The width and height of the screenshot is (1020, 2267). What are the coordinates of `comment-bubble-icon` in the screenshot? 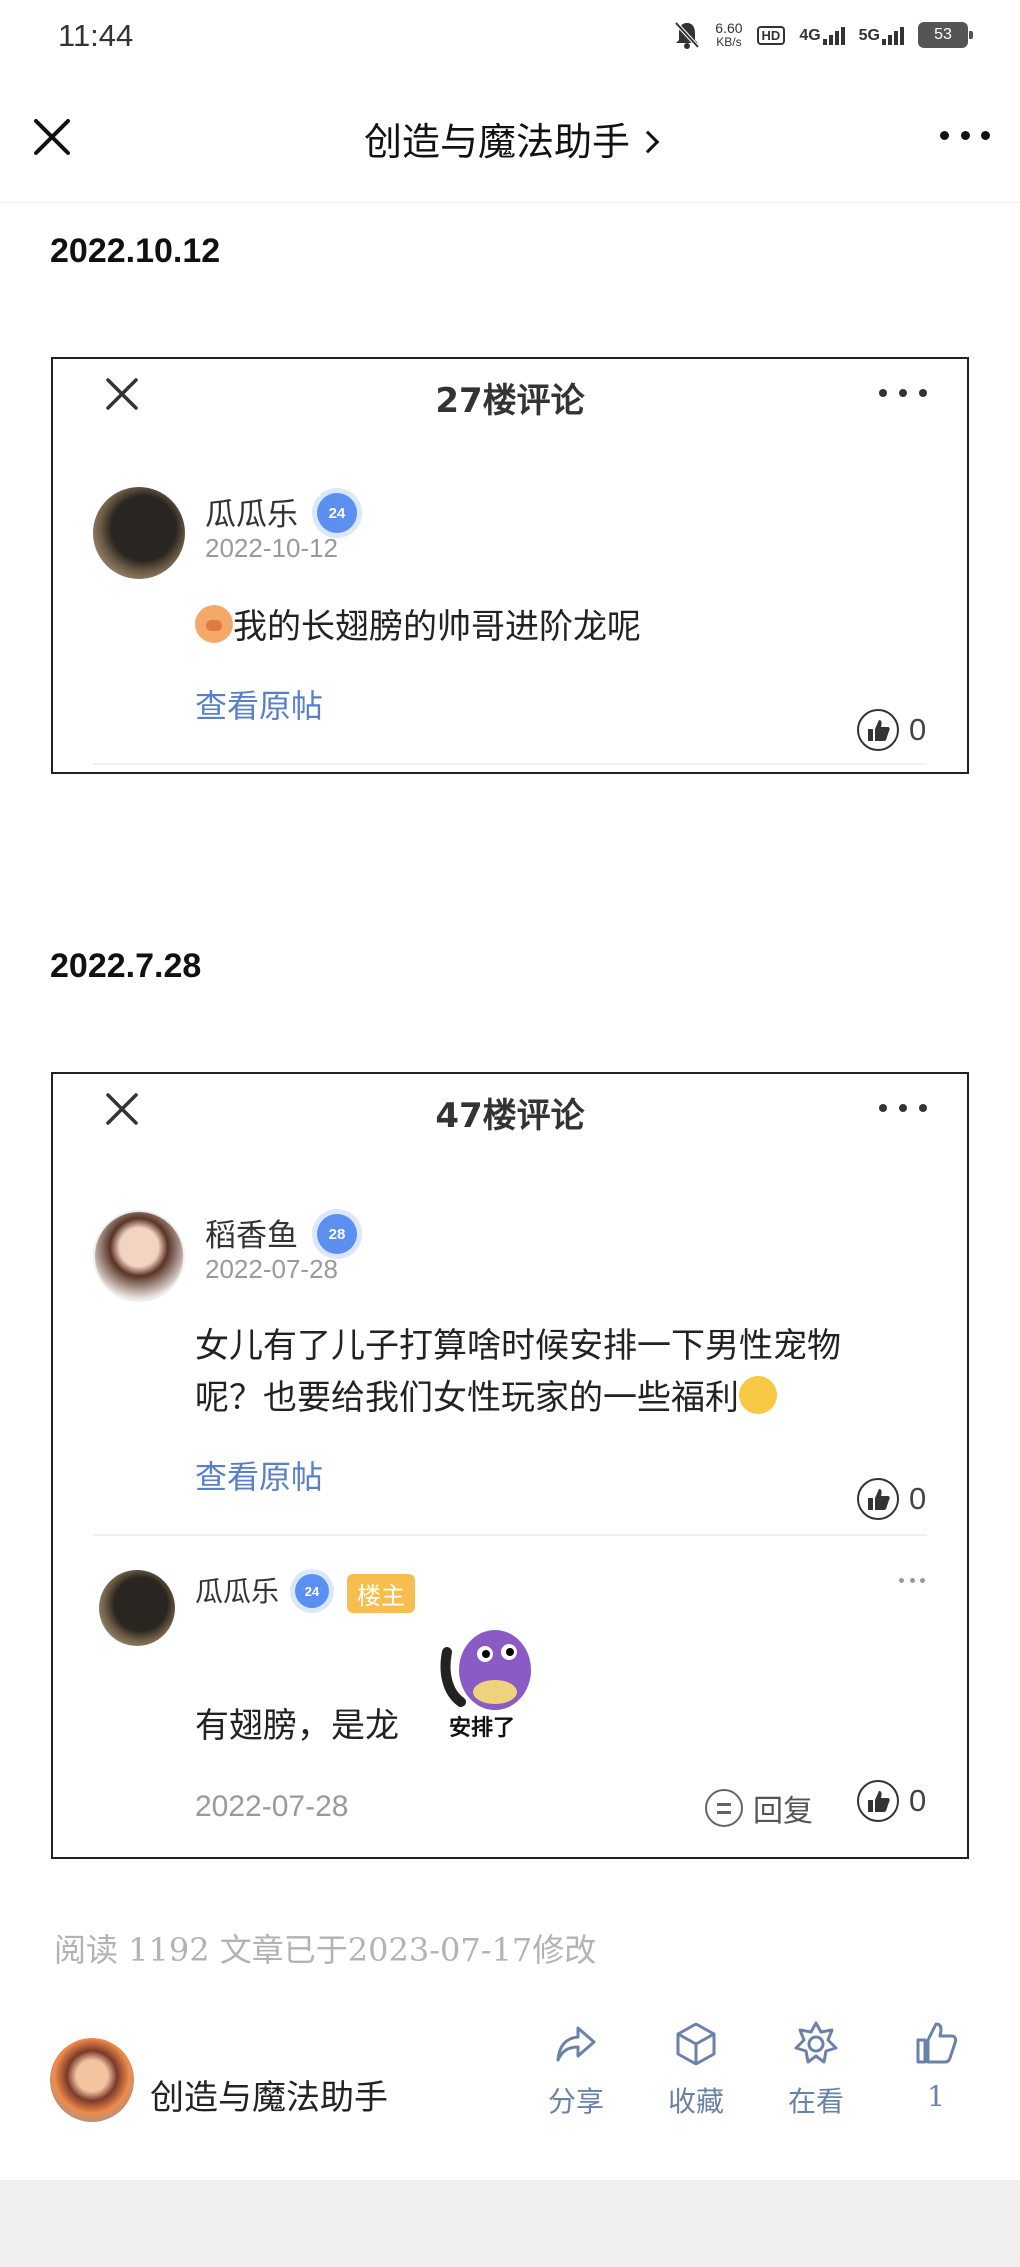 It's located at (724, 1808).